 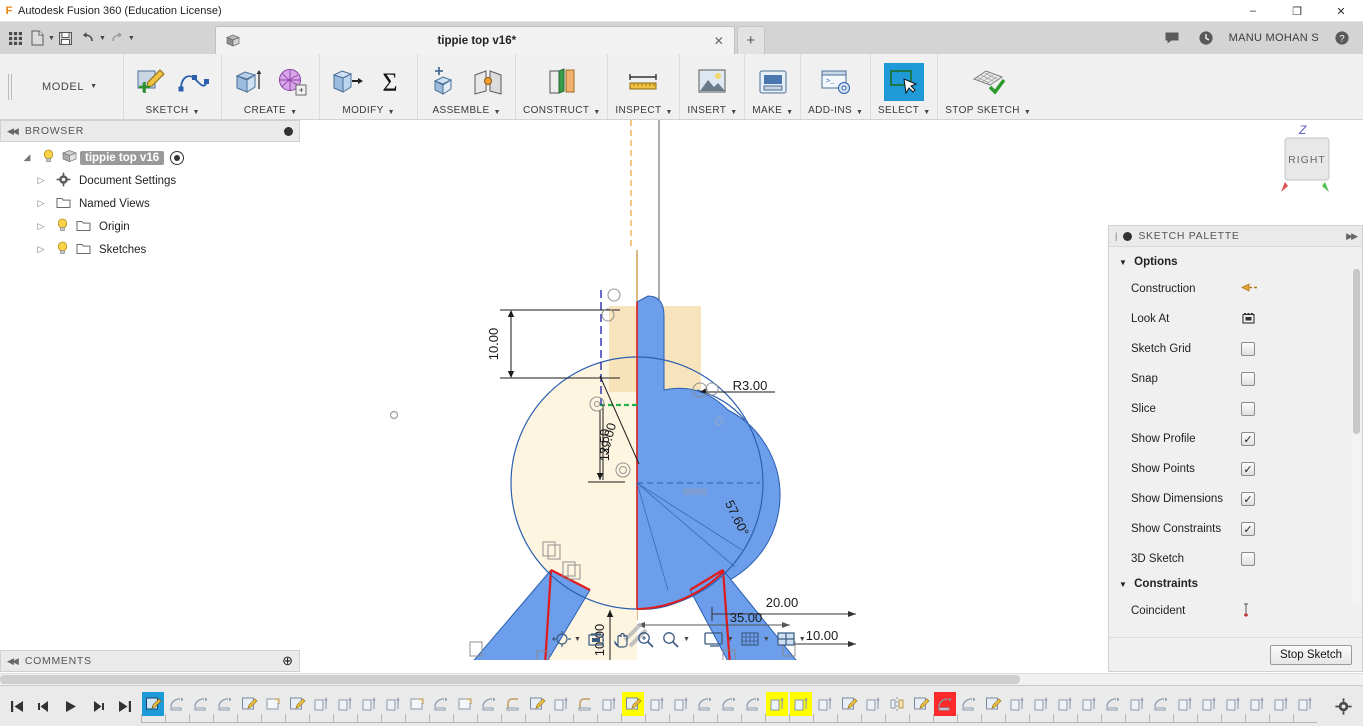 I want to click on slice-checkbox, so click(x=1248, y=409).